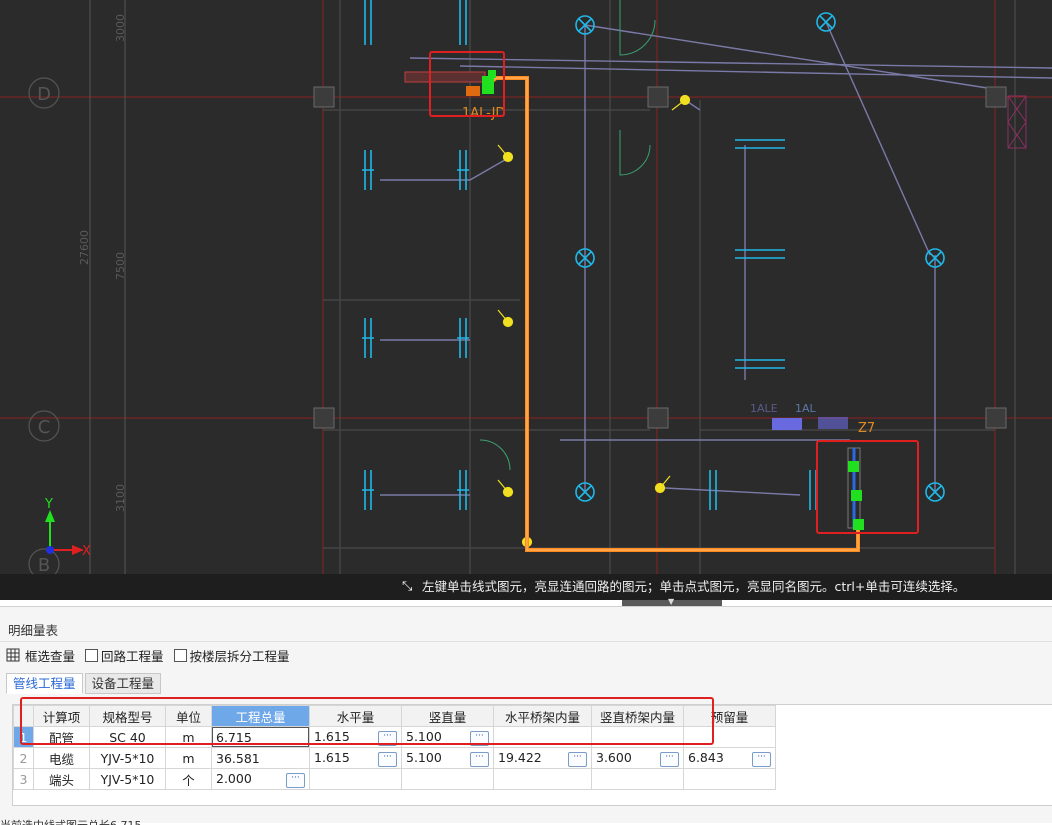  Describe the element at coordinates (61, 737) in the screenshot. I see `cell-item: 配管` at that location.